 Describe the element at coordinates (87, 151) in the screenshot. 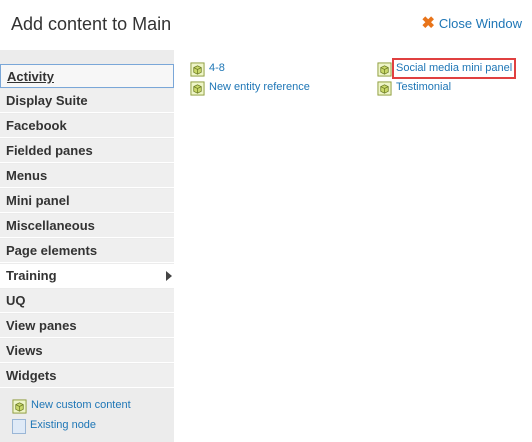

I see `sidebar-item-fielded-panes: Fielded panes` at that location.